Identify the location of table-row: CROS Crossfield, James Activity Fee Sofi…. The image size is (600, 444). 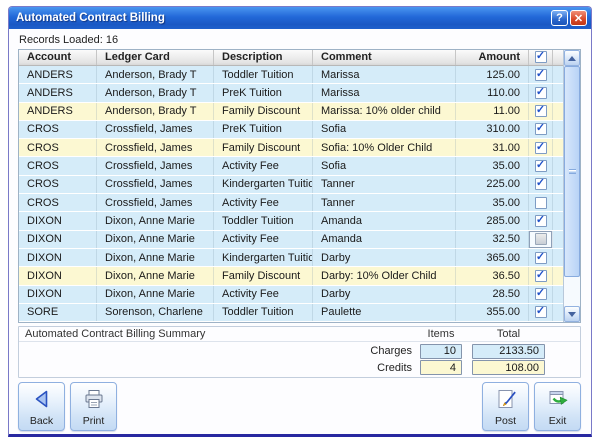
(291, 166).